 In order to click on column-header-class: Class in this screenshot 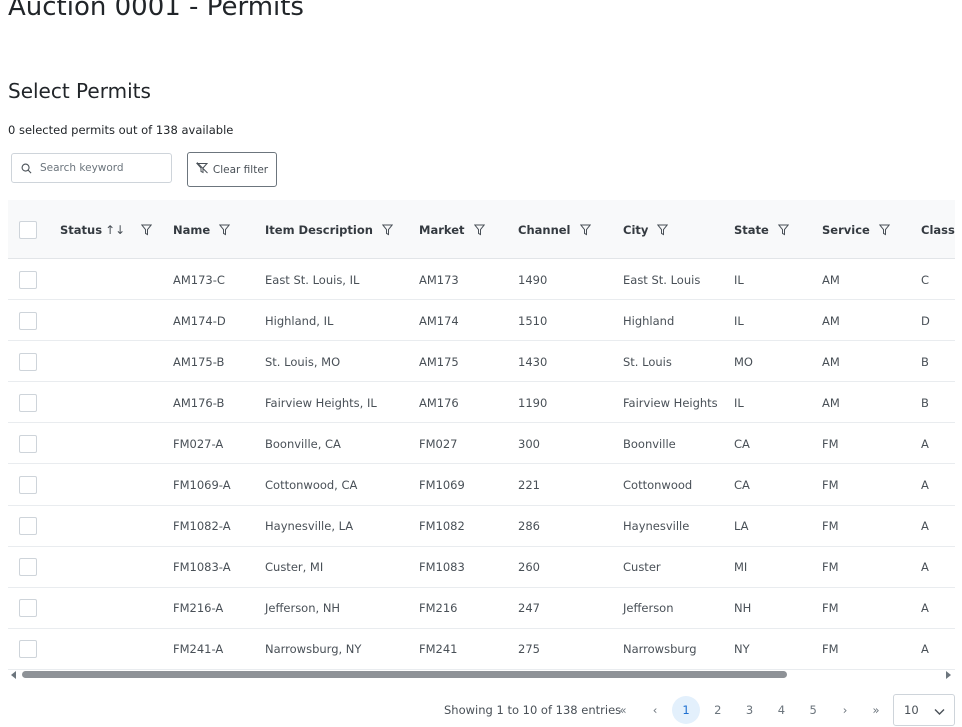, I will do `click(938, 229)`.